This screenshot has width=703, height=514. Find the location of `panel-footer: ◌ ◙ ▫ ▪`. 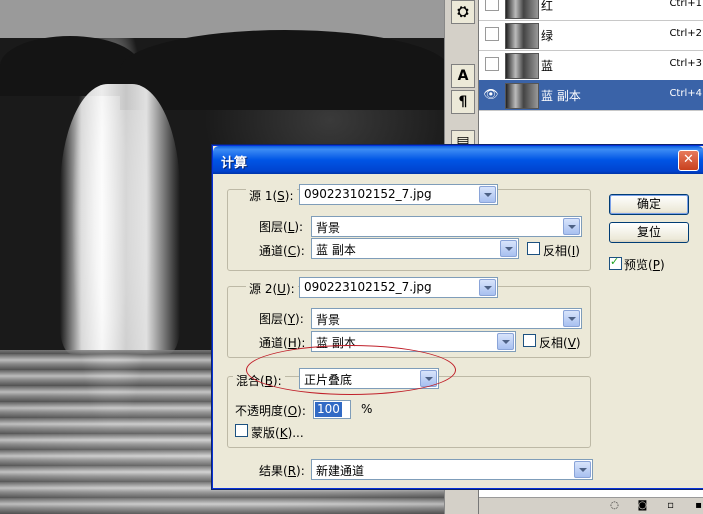

panel-footer: ◌ ◙ ▫ ▪ is located at coordinates (591, 505).